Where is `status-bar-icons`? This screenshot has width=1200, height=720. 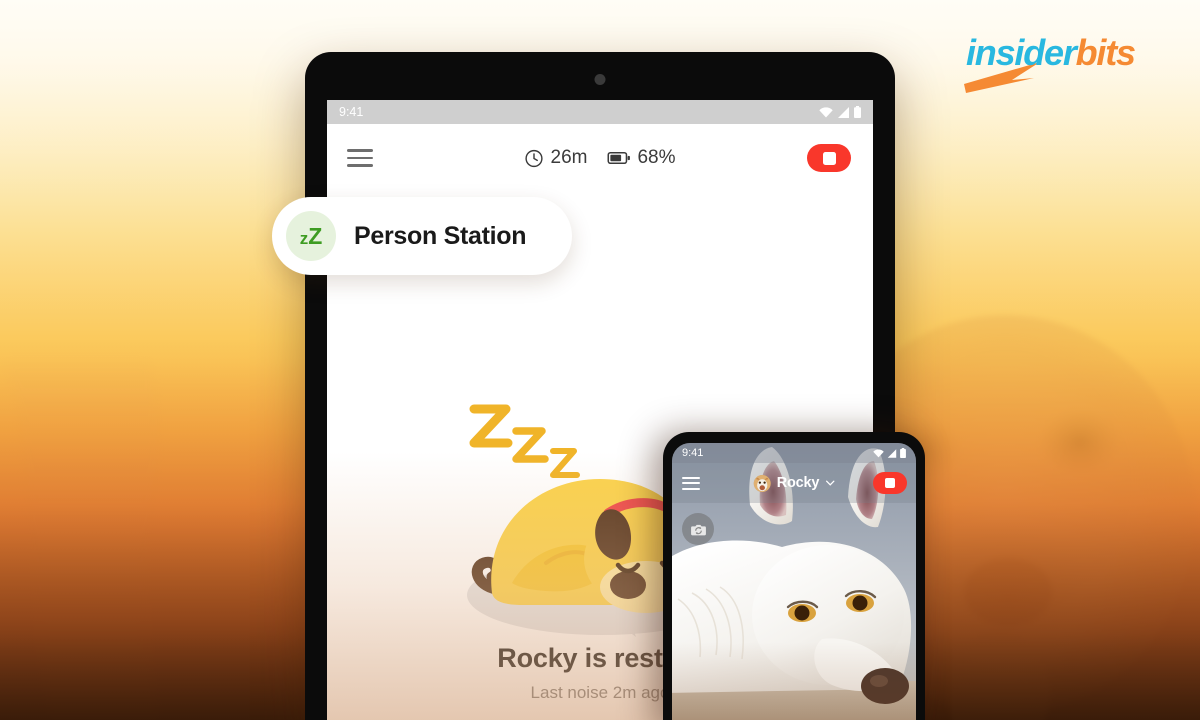 status-bar-icons is located at coordinates (840, 112).